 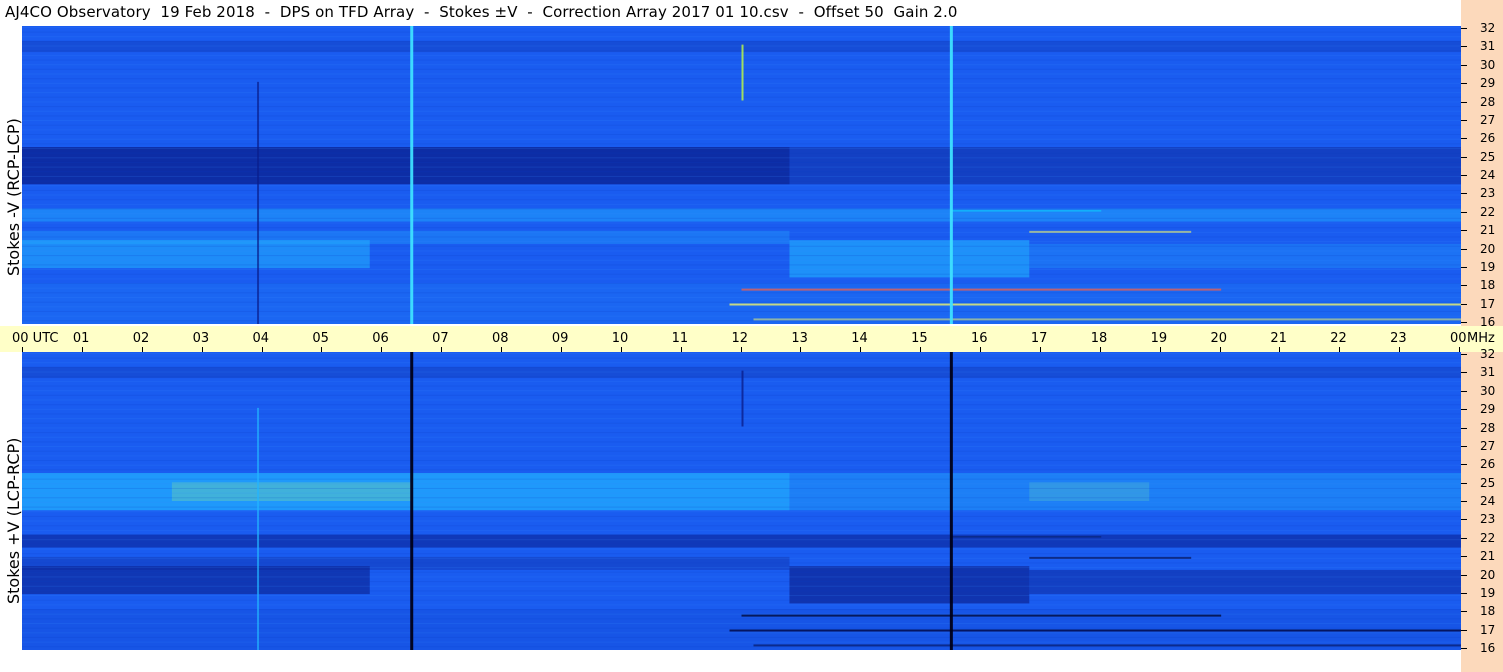 I want to click on freq-tick-label: 24, so click(x=1488, y=175).